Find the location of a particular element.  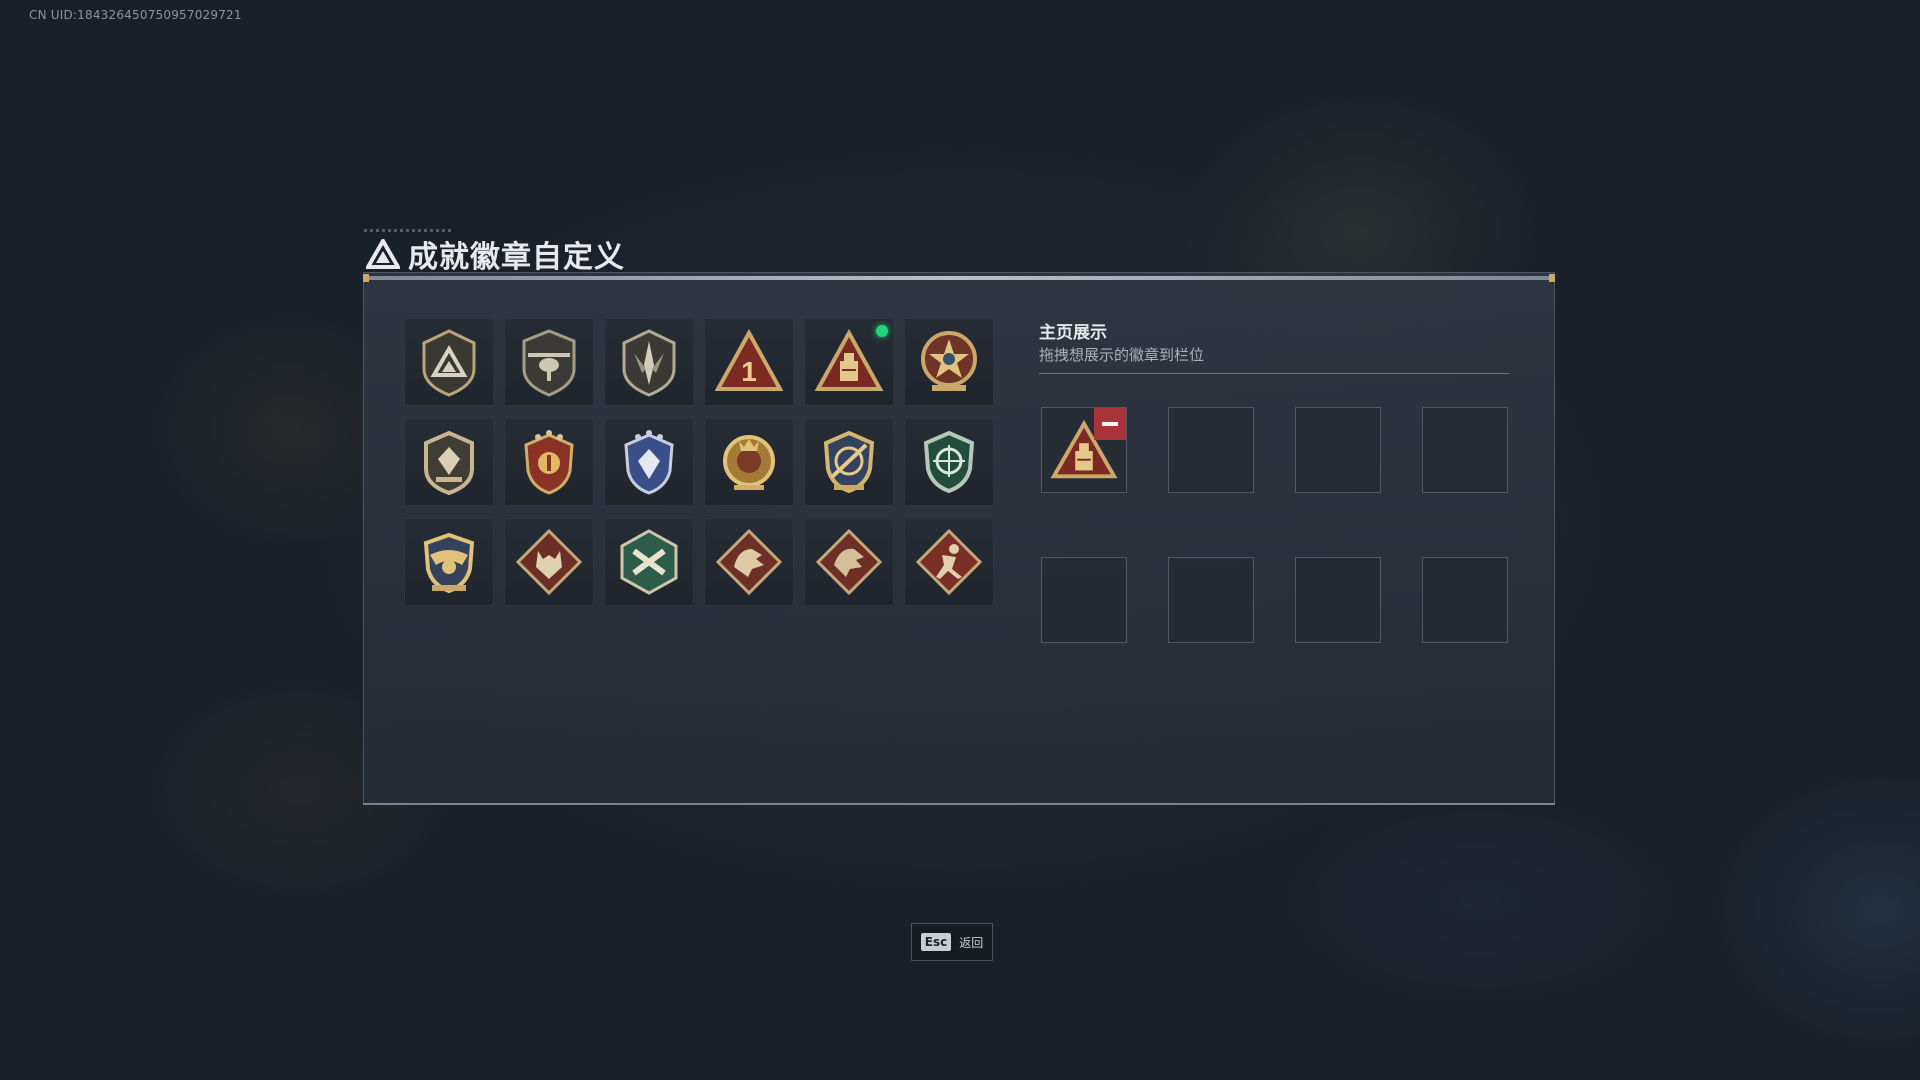

red-triangle-tower-badge-icon is located at coordinates (849, 359).